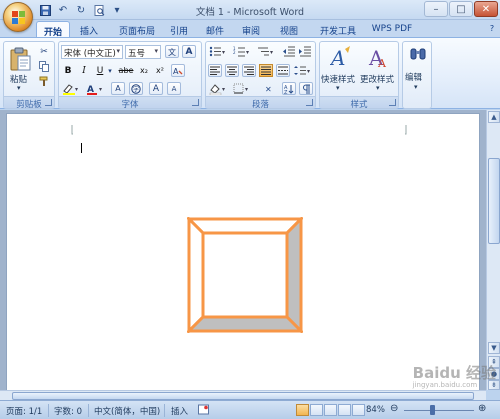 This screenshot has width=500, height=419. What do you see at coordinates (20, 59) in the screenshot?
I see `paste-icon` at bounding box center [20, 59].